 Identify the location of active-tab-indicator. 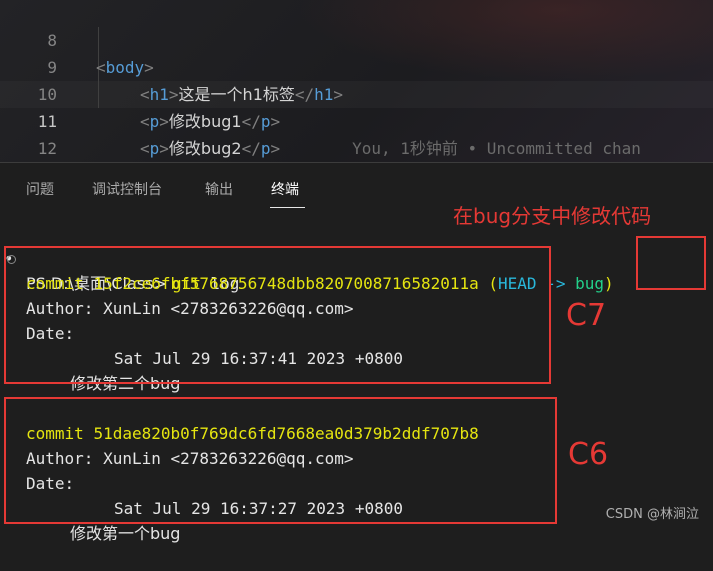
(287, 207).